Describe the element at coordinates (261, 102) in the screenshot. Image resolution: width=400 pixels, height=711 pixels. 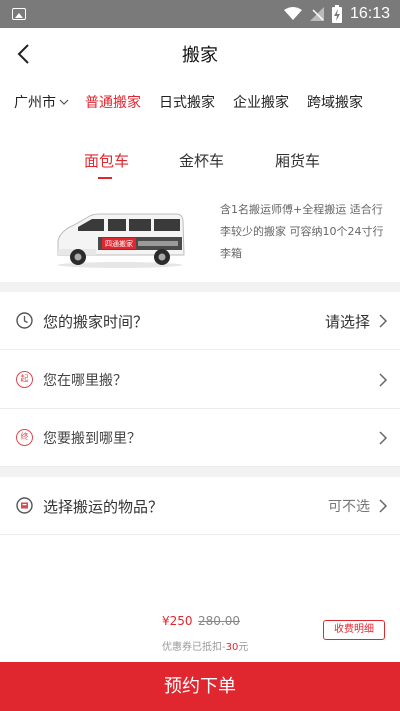
I see `service-tab-enterprise: 企业搬家` at that location.